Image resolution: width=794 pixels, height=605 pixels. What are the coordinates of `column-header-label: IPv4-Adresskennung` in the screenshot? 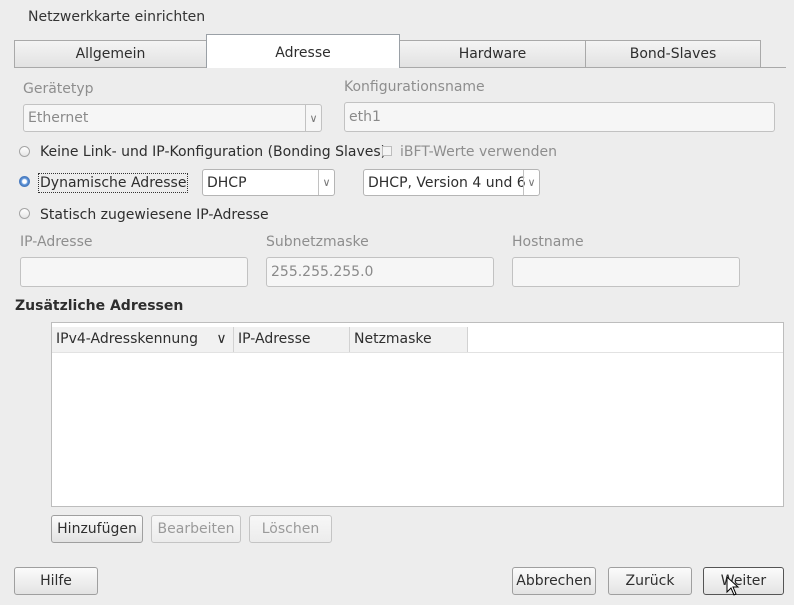 It's located at (127, 339).